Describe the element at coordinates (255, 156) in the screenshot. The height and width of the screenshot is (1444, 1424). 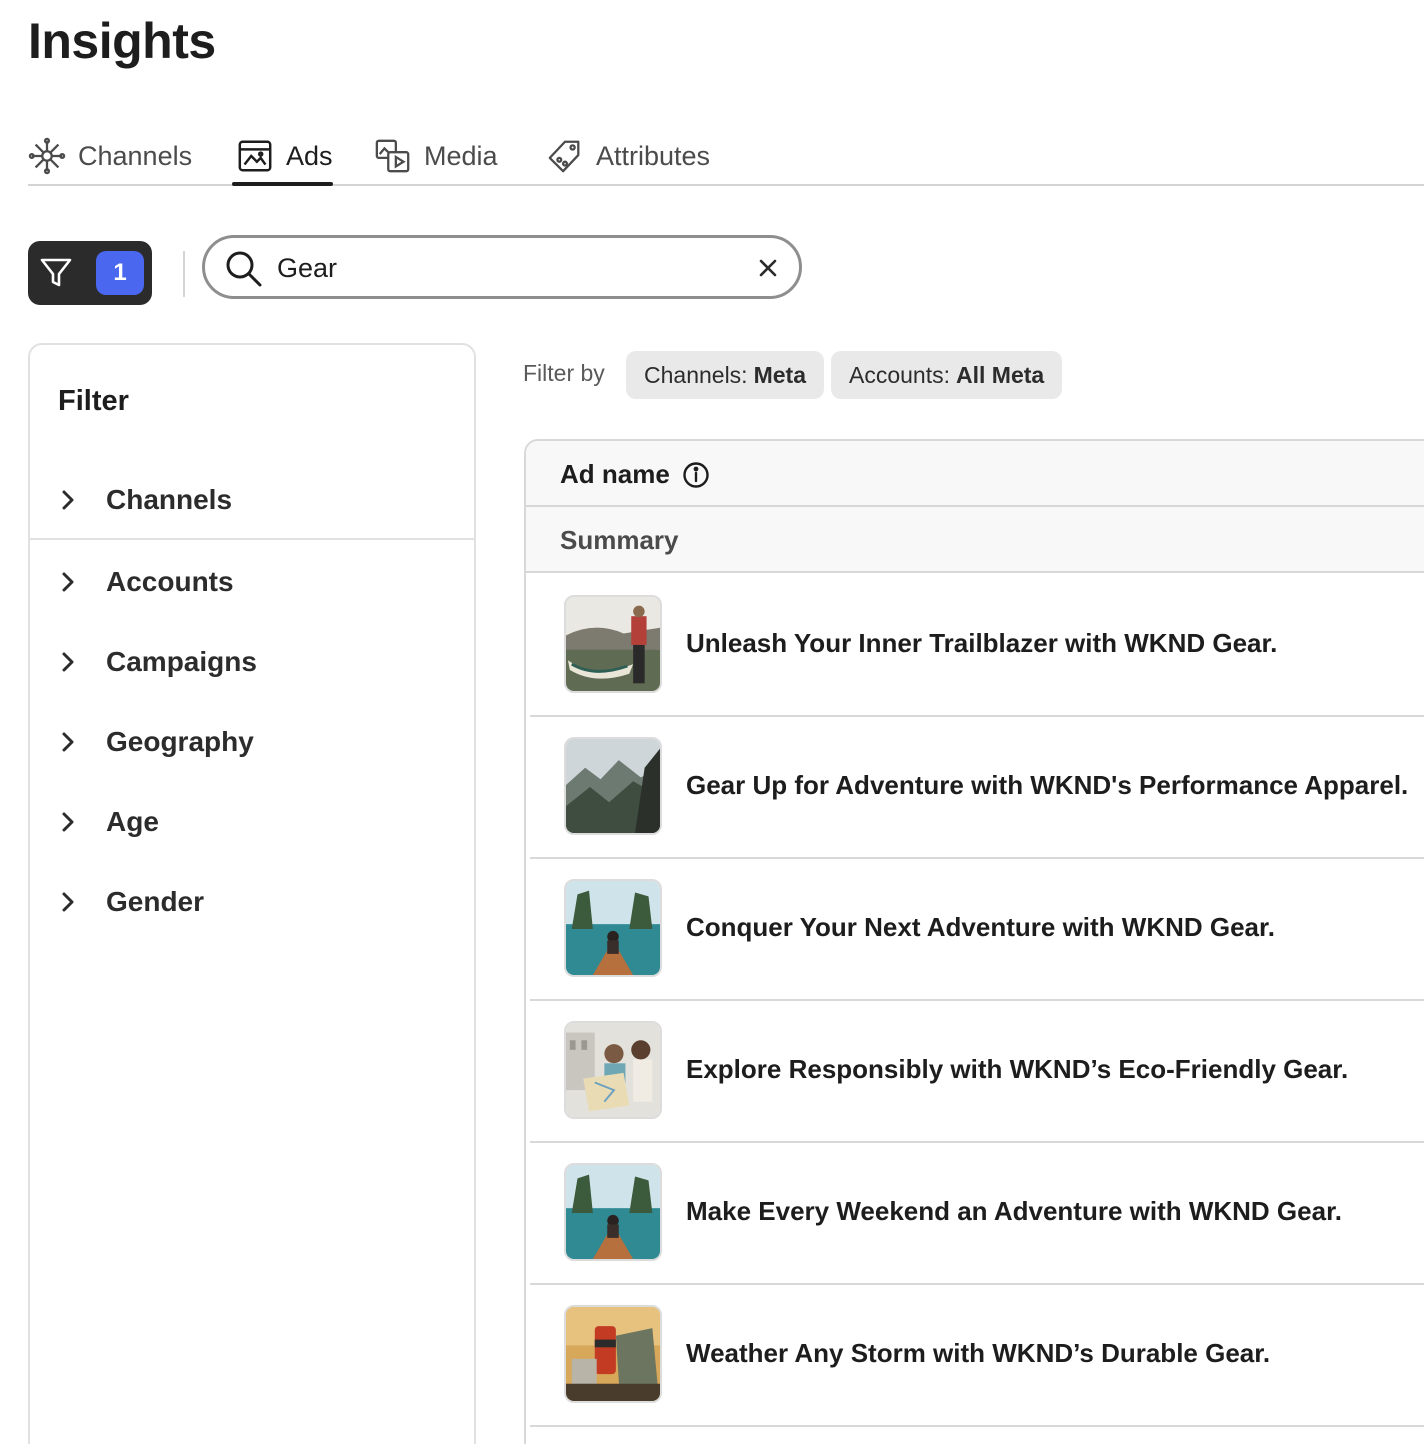
I see `ads-icon` at that location.